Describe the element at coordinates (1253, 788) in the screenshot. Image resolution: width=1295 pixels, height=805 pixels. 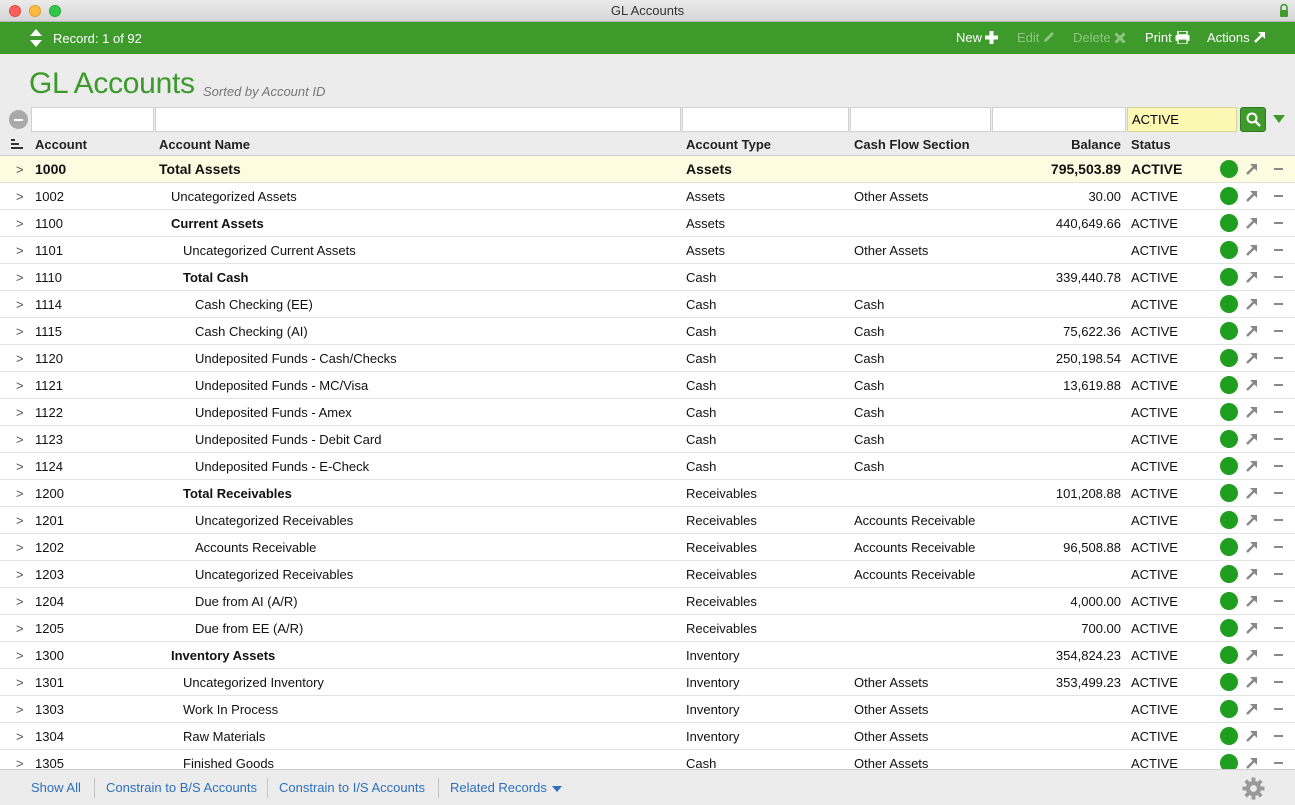
I see `gear-icon` at that location.